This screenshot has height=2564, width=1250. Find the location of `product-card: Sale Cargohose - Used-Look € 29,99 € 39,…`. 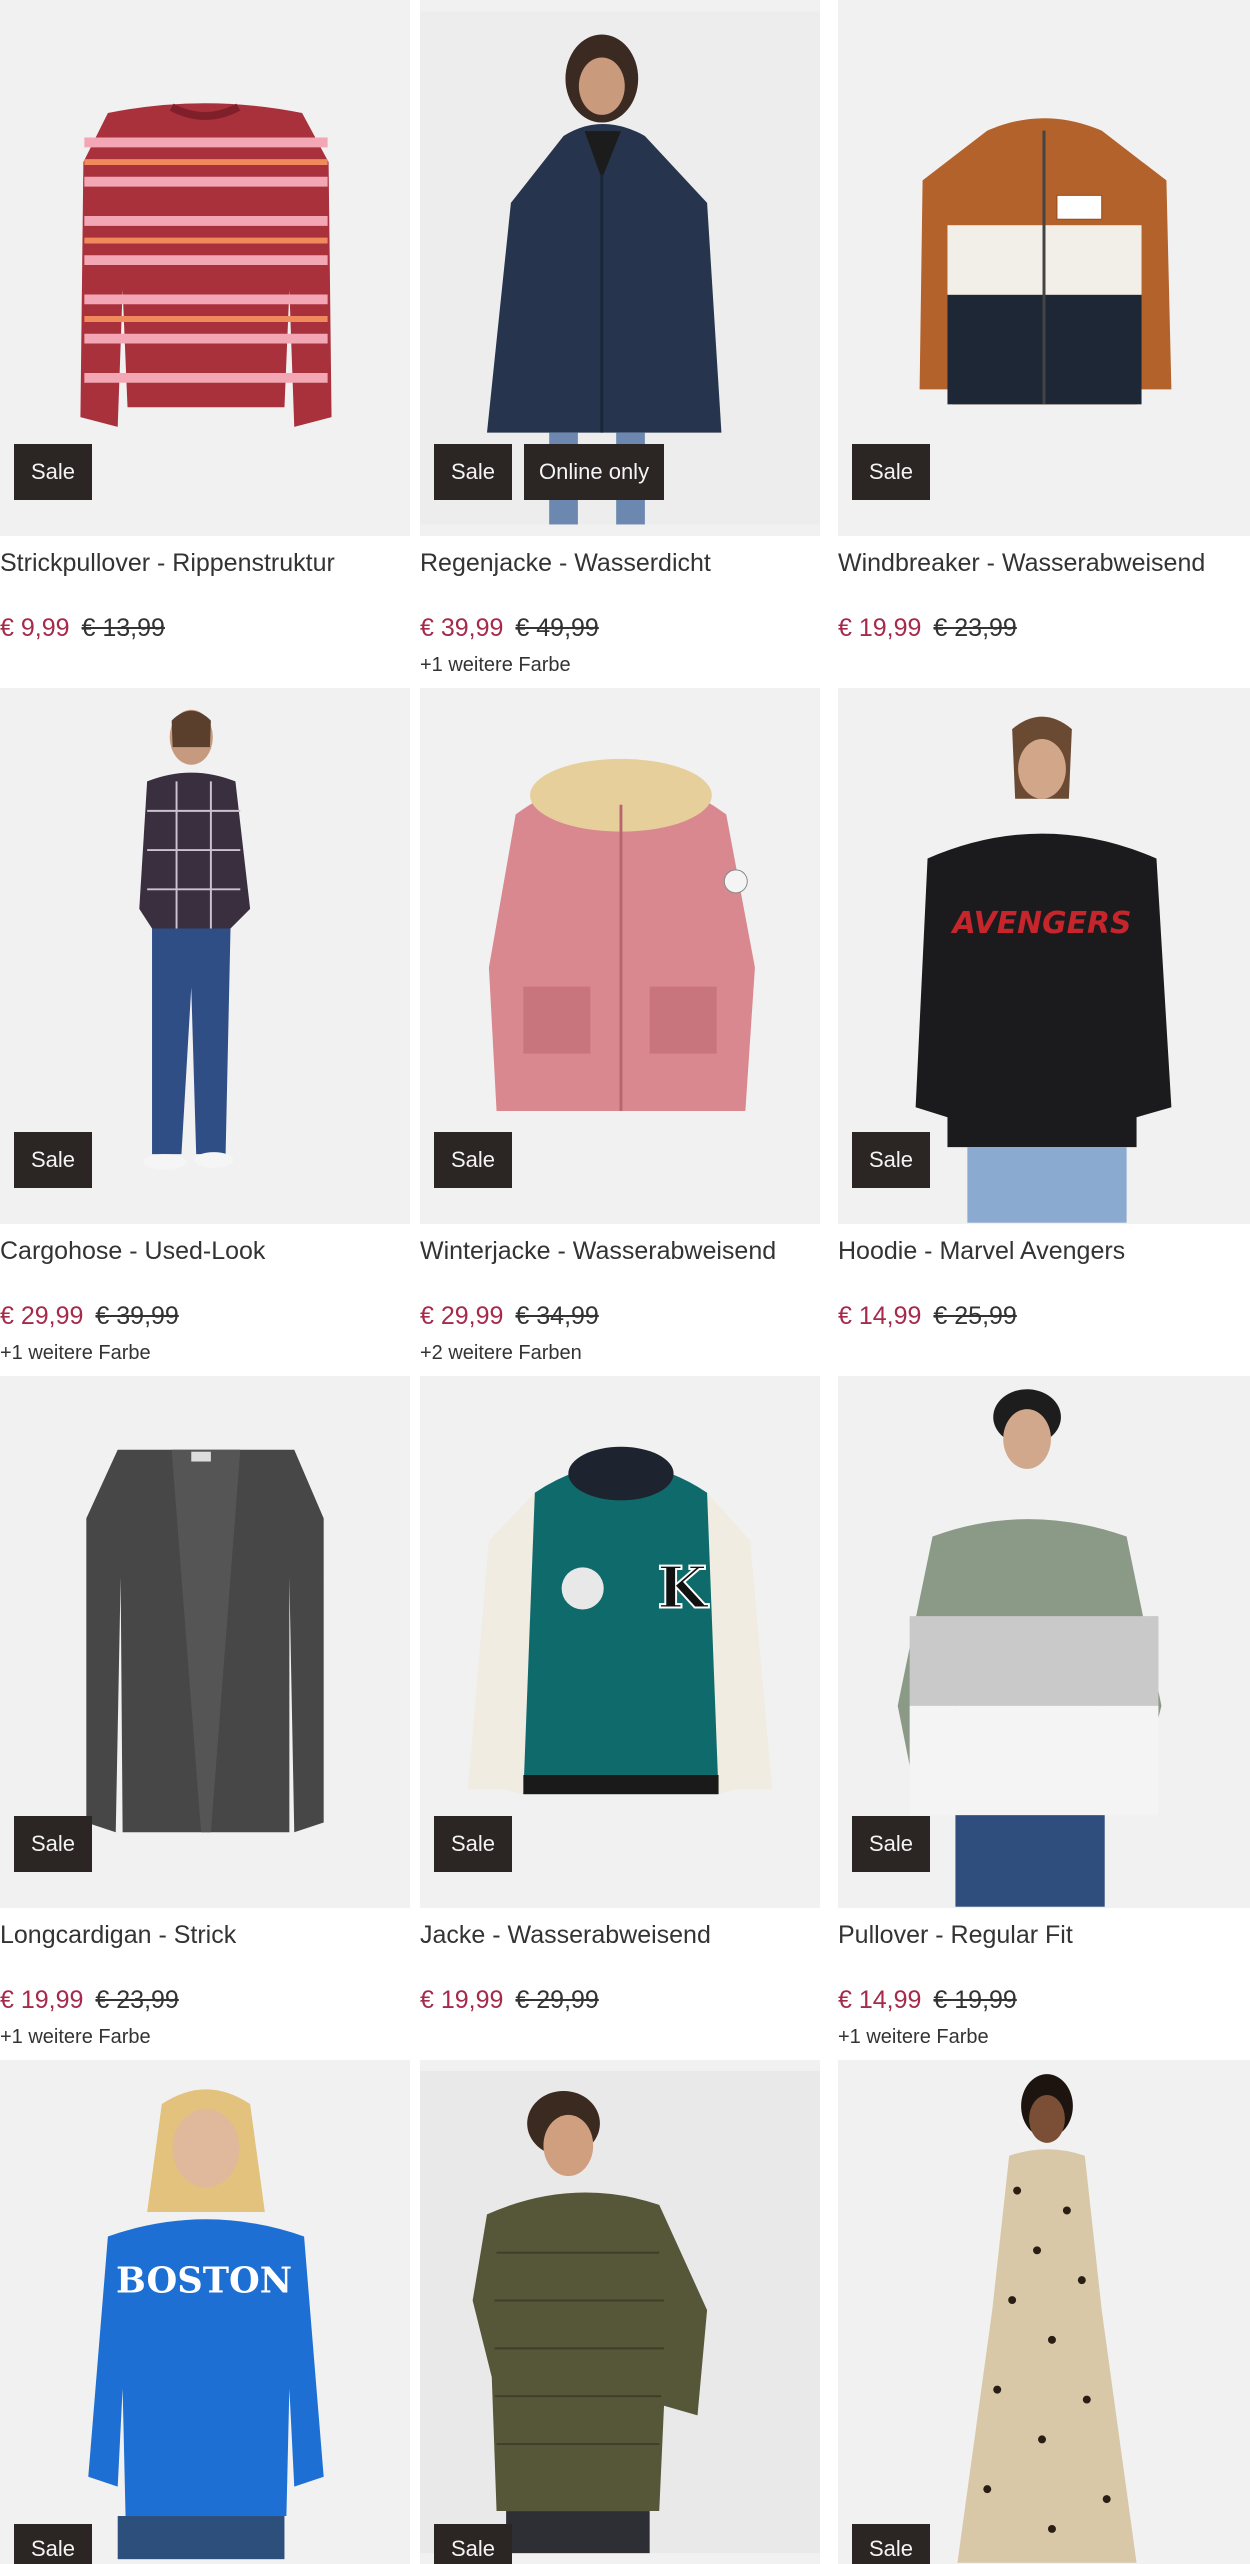

product-card: Sale Cargohose - Used-Look € 29,99 € 39,… is located at coordinates (209, 1032).